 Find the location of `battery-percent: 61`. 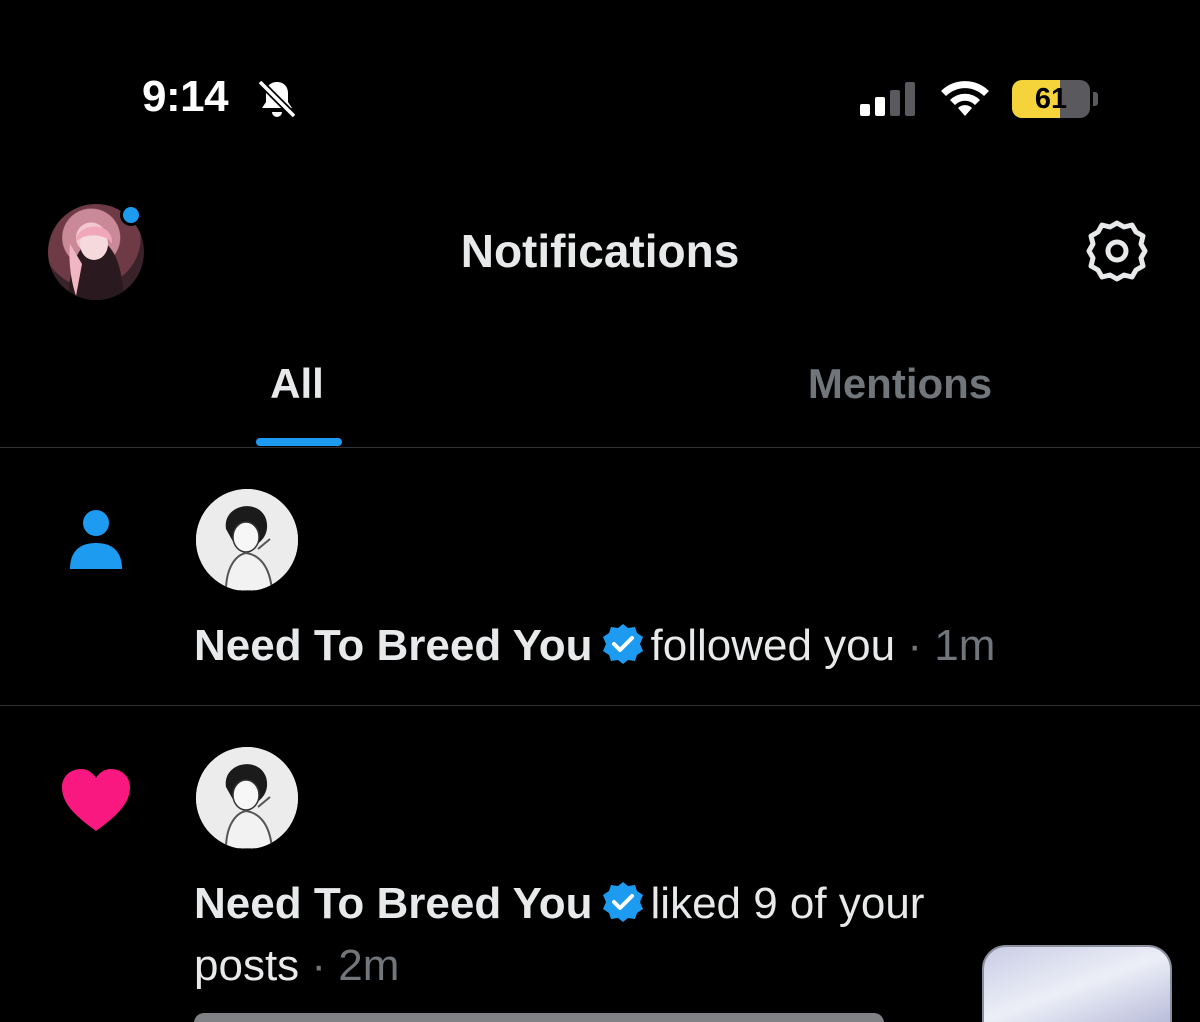

battery-percent: 61 is located at coordinates (1051, 99).